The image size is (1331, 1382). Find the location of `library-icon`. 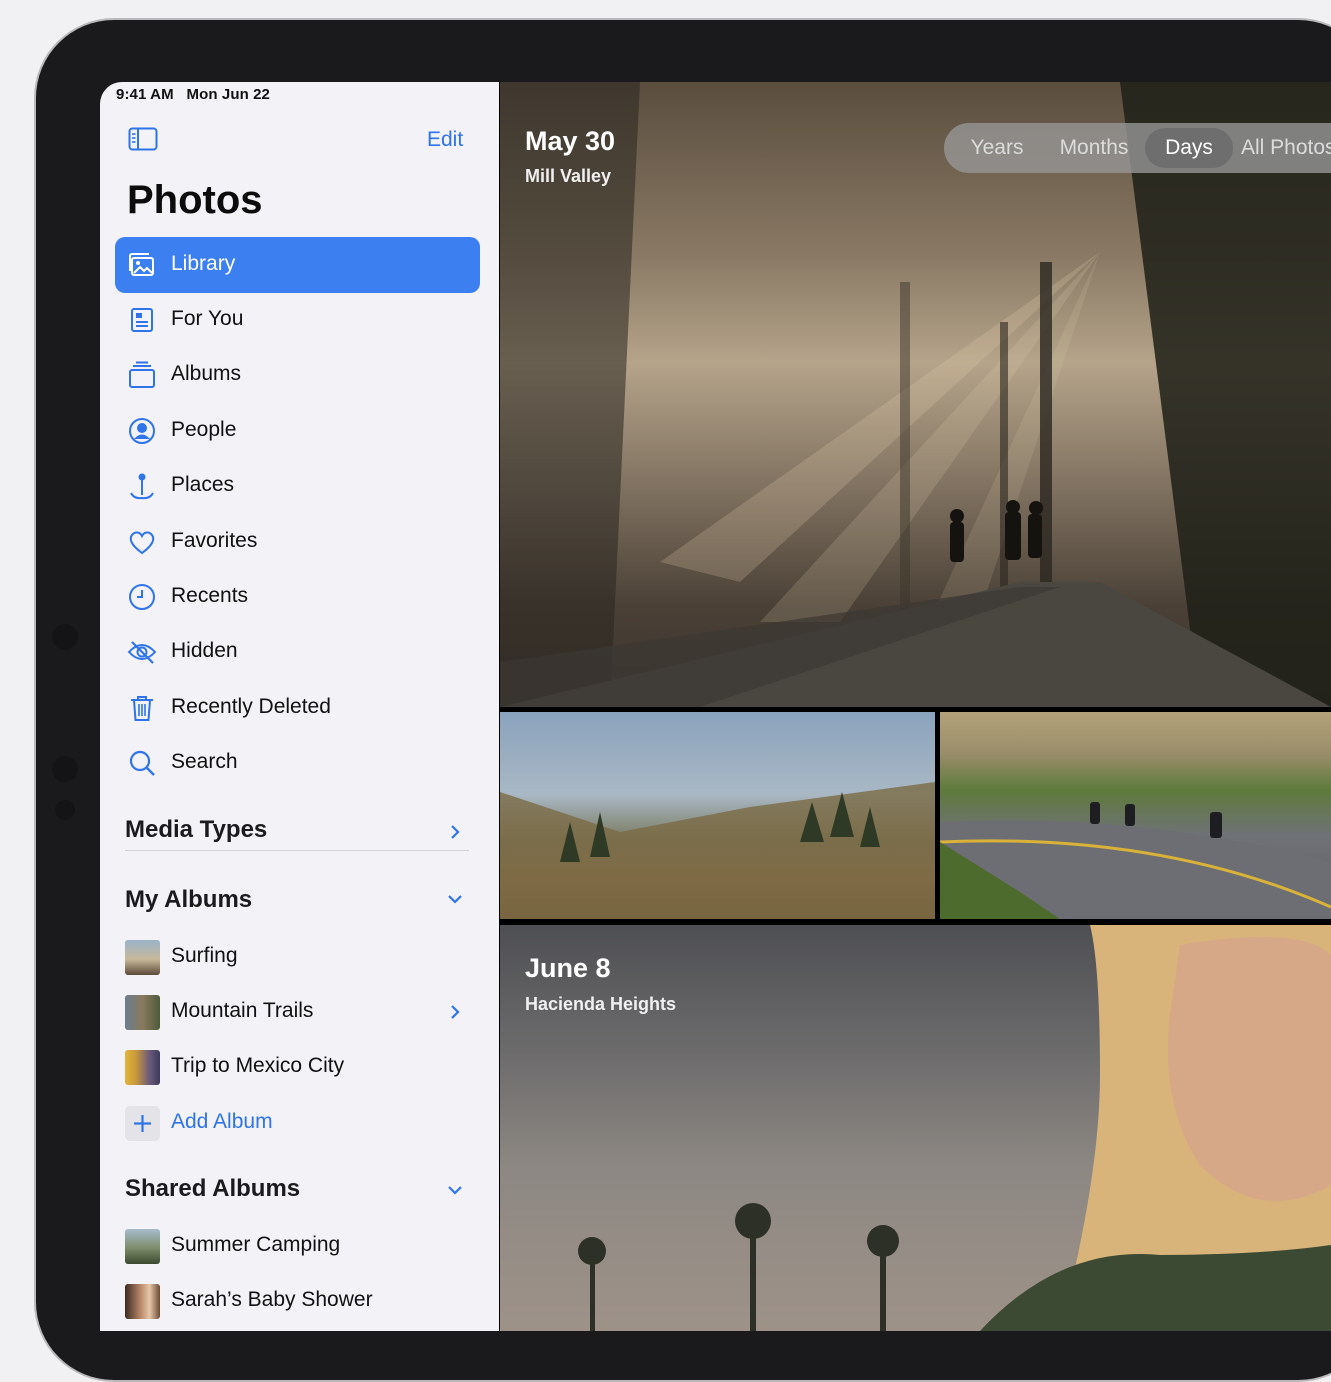

library-icon is located at coordinates (141, 264).